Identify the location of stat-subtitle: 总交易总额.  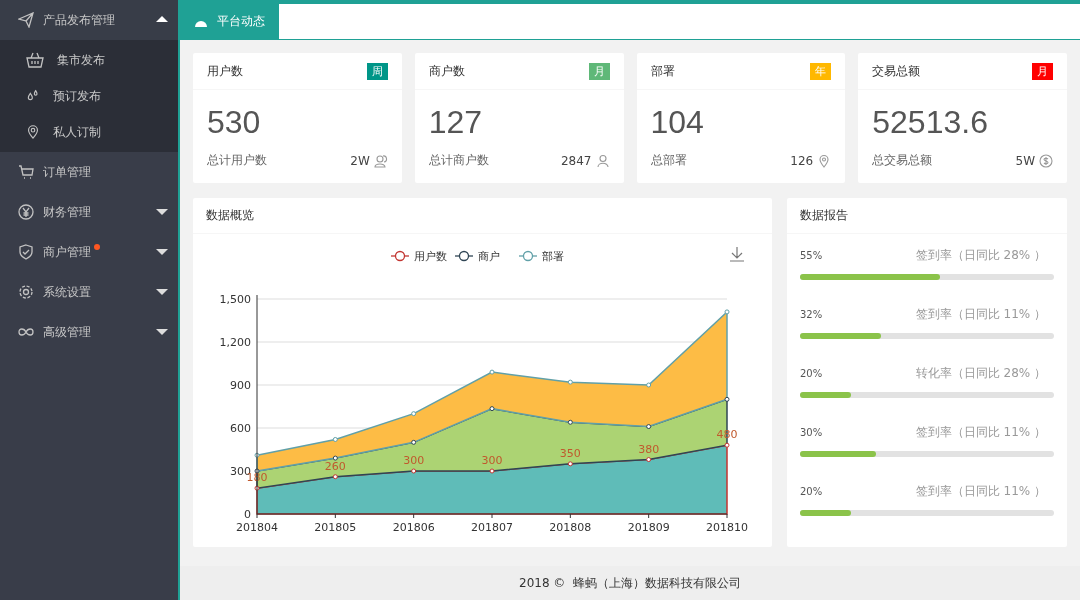
(902, 160).